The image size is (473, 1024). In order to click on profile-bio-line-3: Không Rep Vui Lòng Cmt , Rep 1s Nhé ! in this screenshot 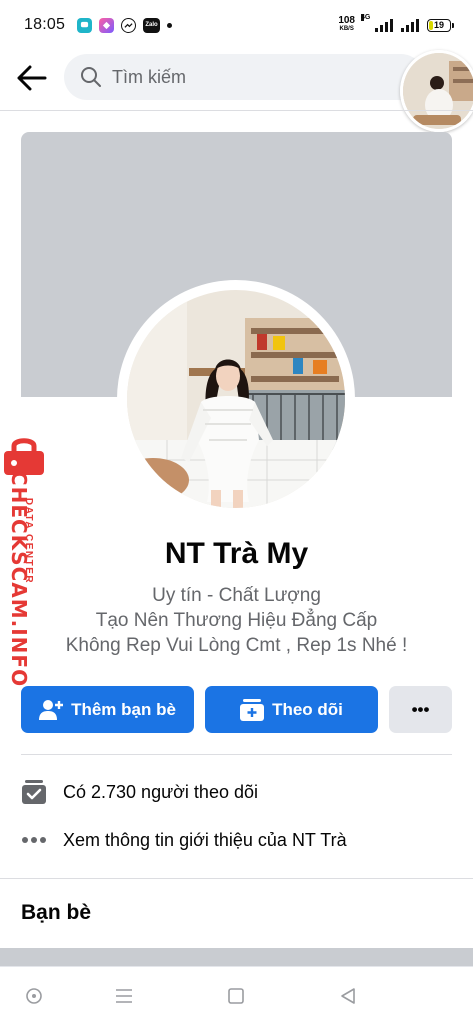, I will do `click(236, 645)`.